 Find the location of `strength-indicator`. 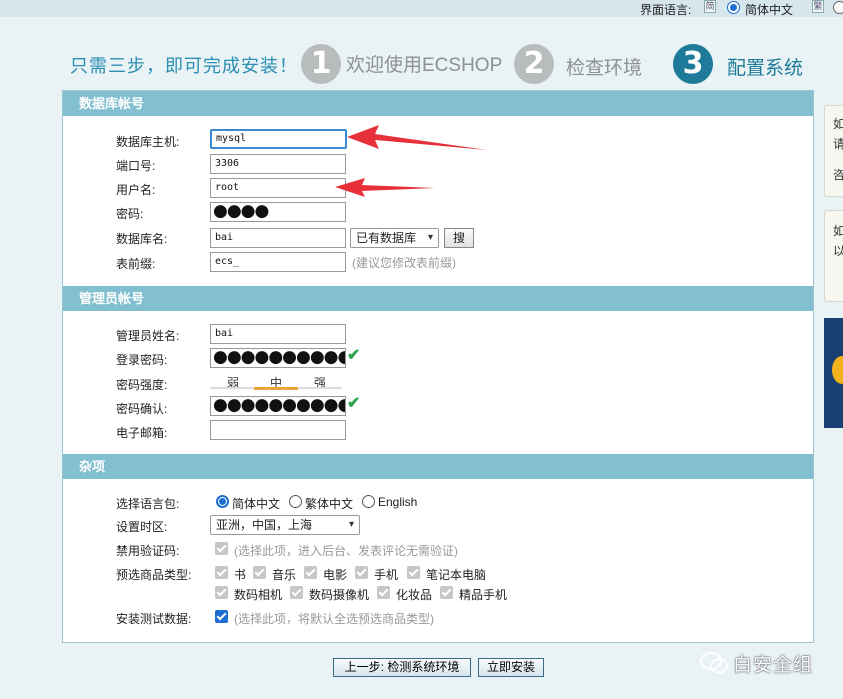

strength-indicator is located at coordinates (276, 388).